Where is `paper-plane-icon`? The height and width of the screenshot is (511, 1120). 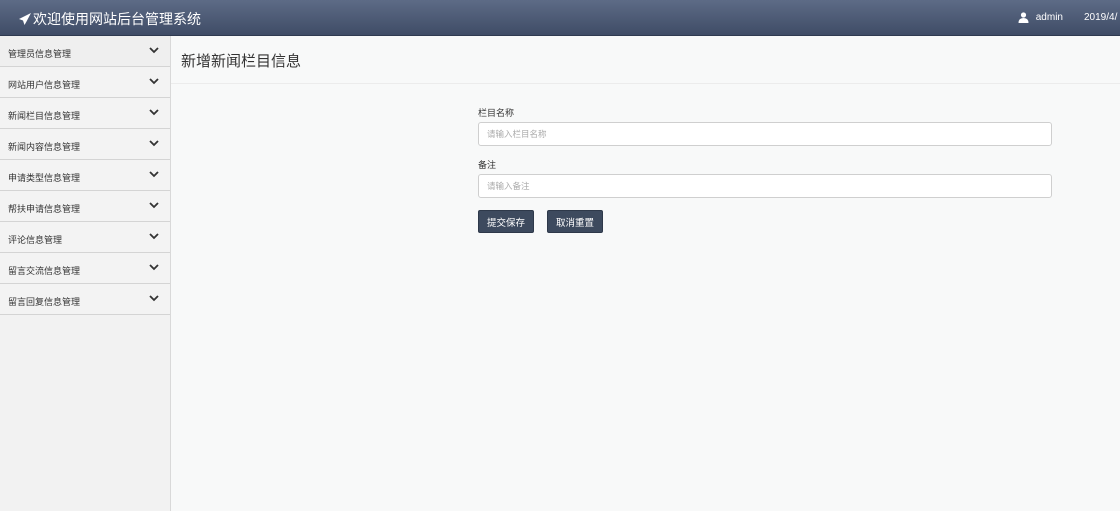
paper-plane-icon is located at coordinates (25, 19).